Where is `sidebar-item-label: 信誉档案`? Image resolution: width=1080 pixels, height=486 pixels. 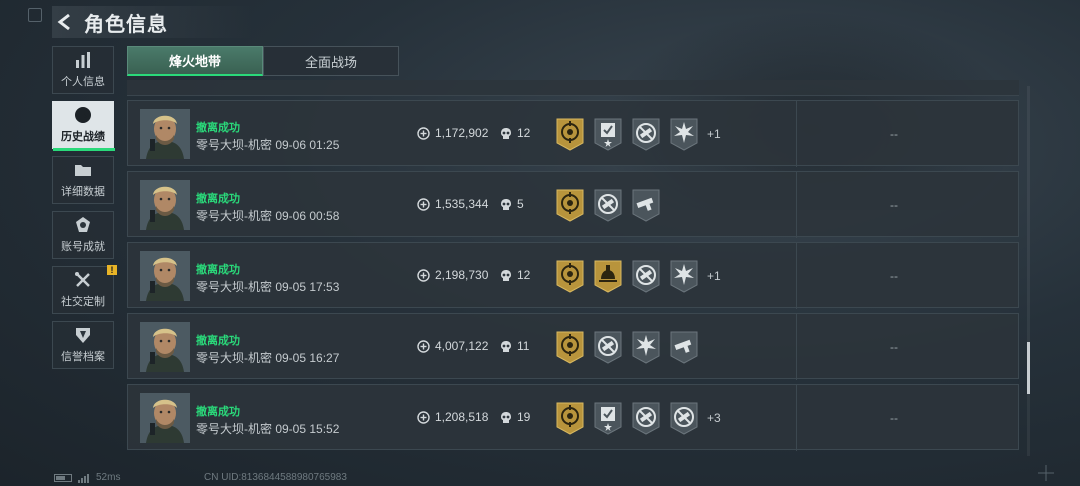
sidebar-item-label: 信誉档案 is located at coordinates (83, 357).